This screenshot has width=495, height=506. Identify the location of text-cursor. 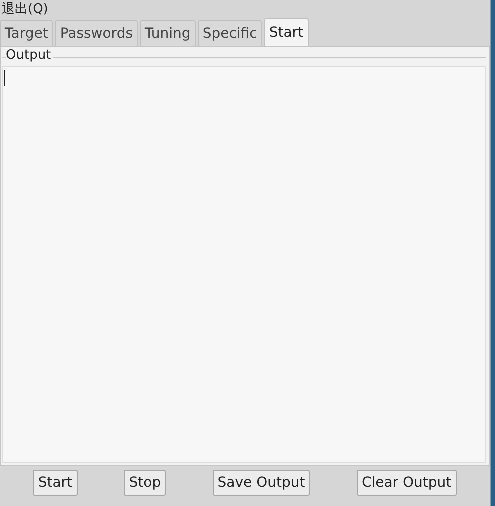
(4, 78).